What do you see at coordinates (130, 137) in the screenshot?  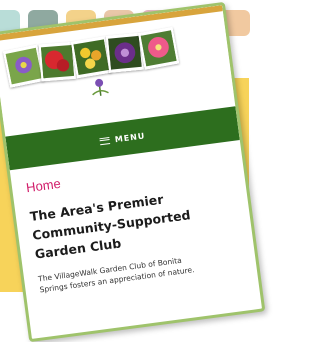 I see `menu-label: MENU` at bounding box center [130, 137].